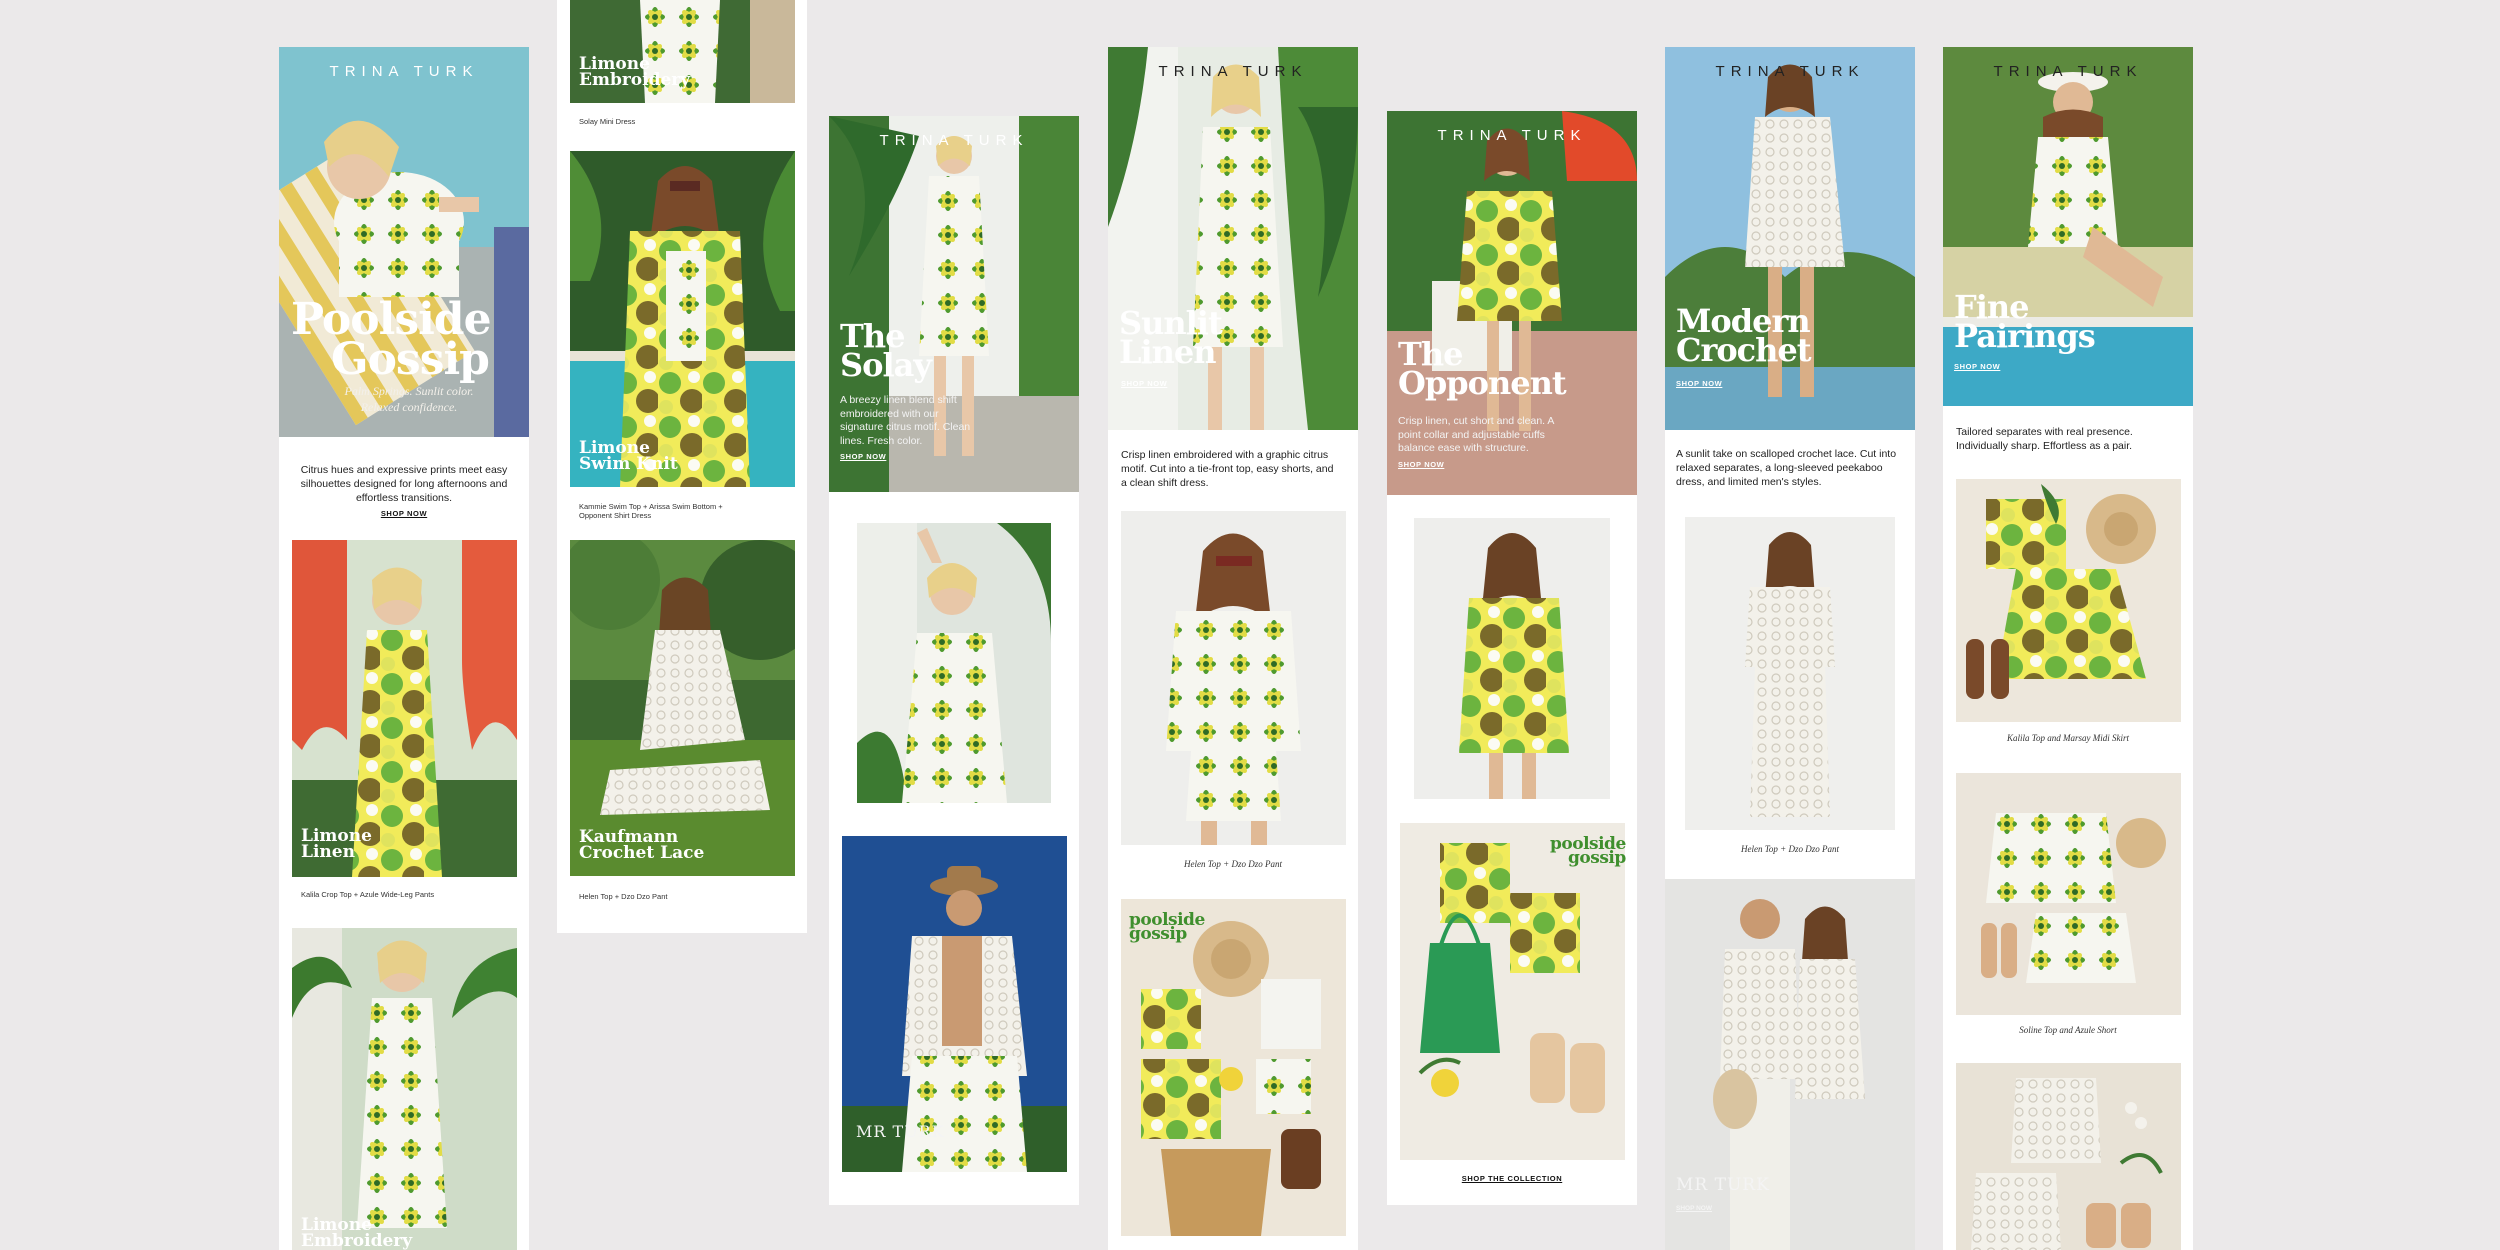 The height and width of the screenshot is (1250, 2500). I want to click on flatlay-soline-azule, so click(2068, 894).